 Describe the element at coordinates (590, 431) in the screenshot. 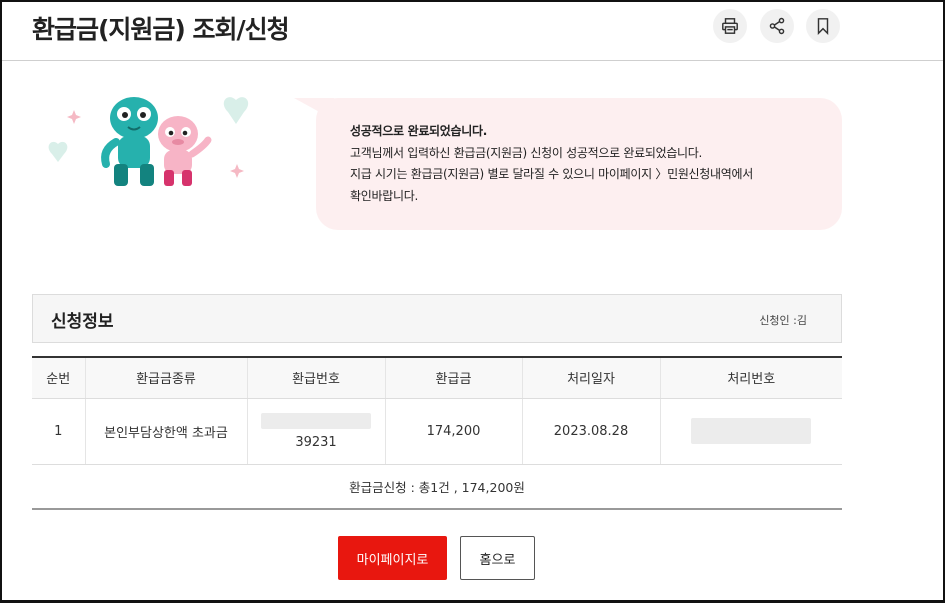

I see `cell-date: 2023.08.28` at that location.